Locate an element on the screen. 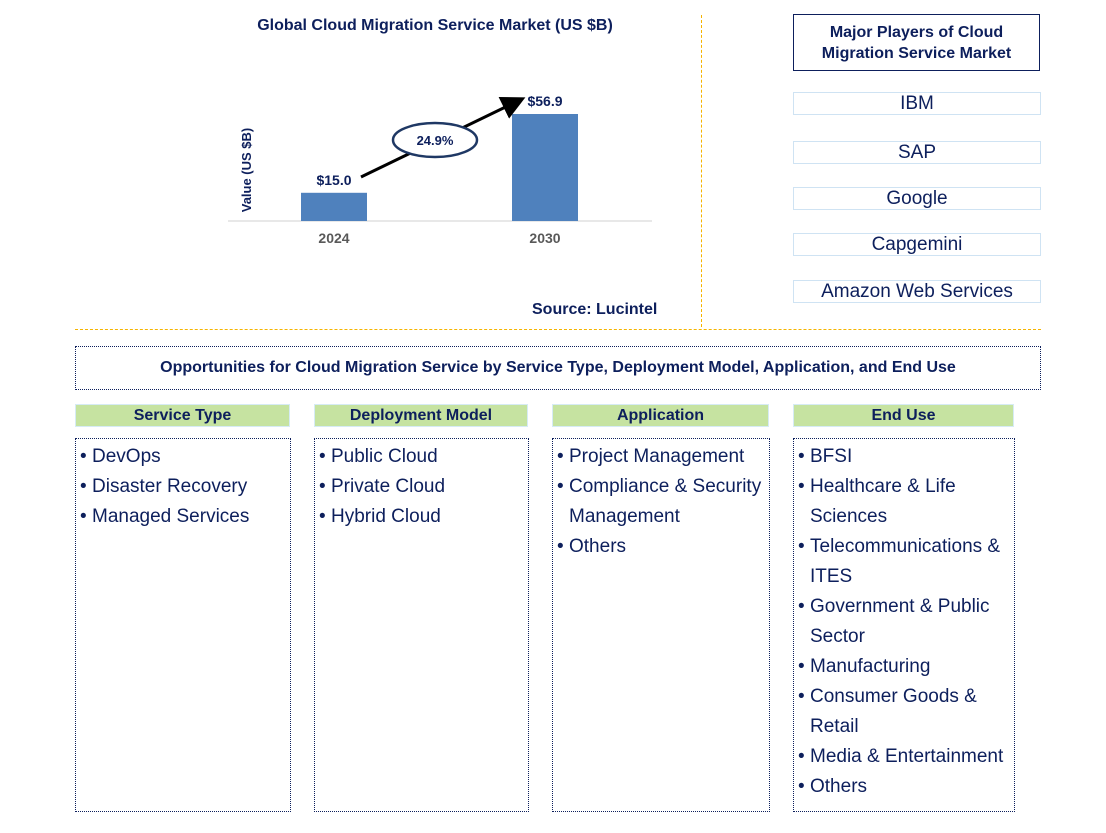 The height and width of the screenshot is (833, 1106). category-item: • Private Cloud is located at coordinates (421, 487).